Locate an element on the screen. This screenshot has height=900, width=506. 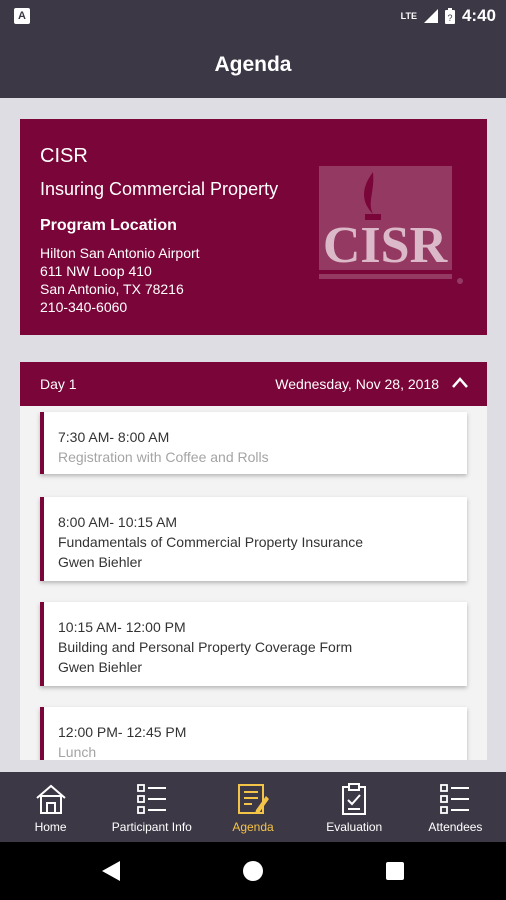
nav-home-label: Home is located at coordinates (50, 827).